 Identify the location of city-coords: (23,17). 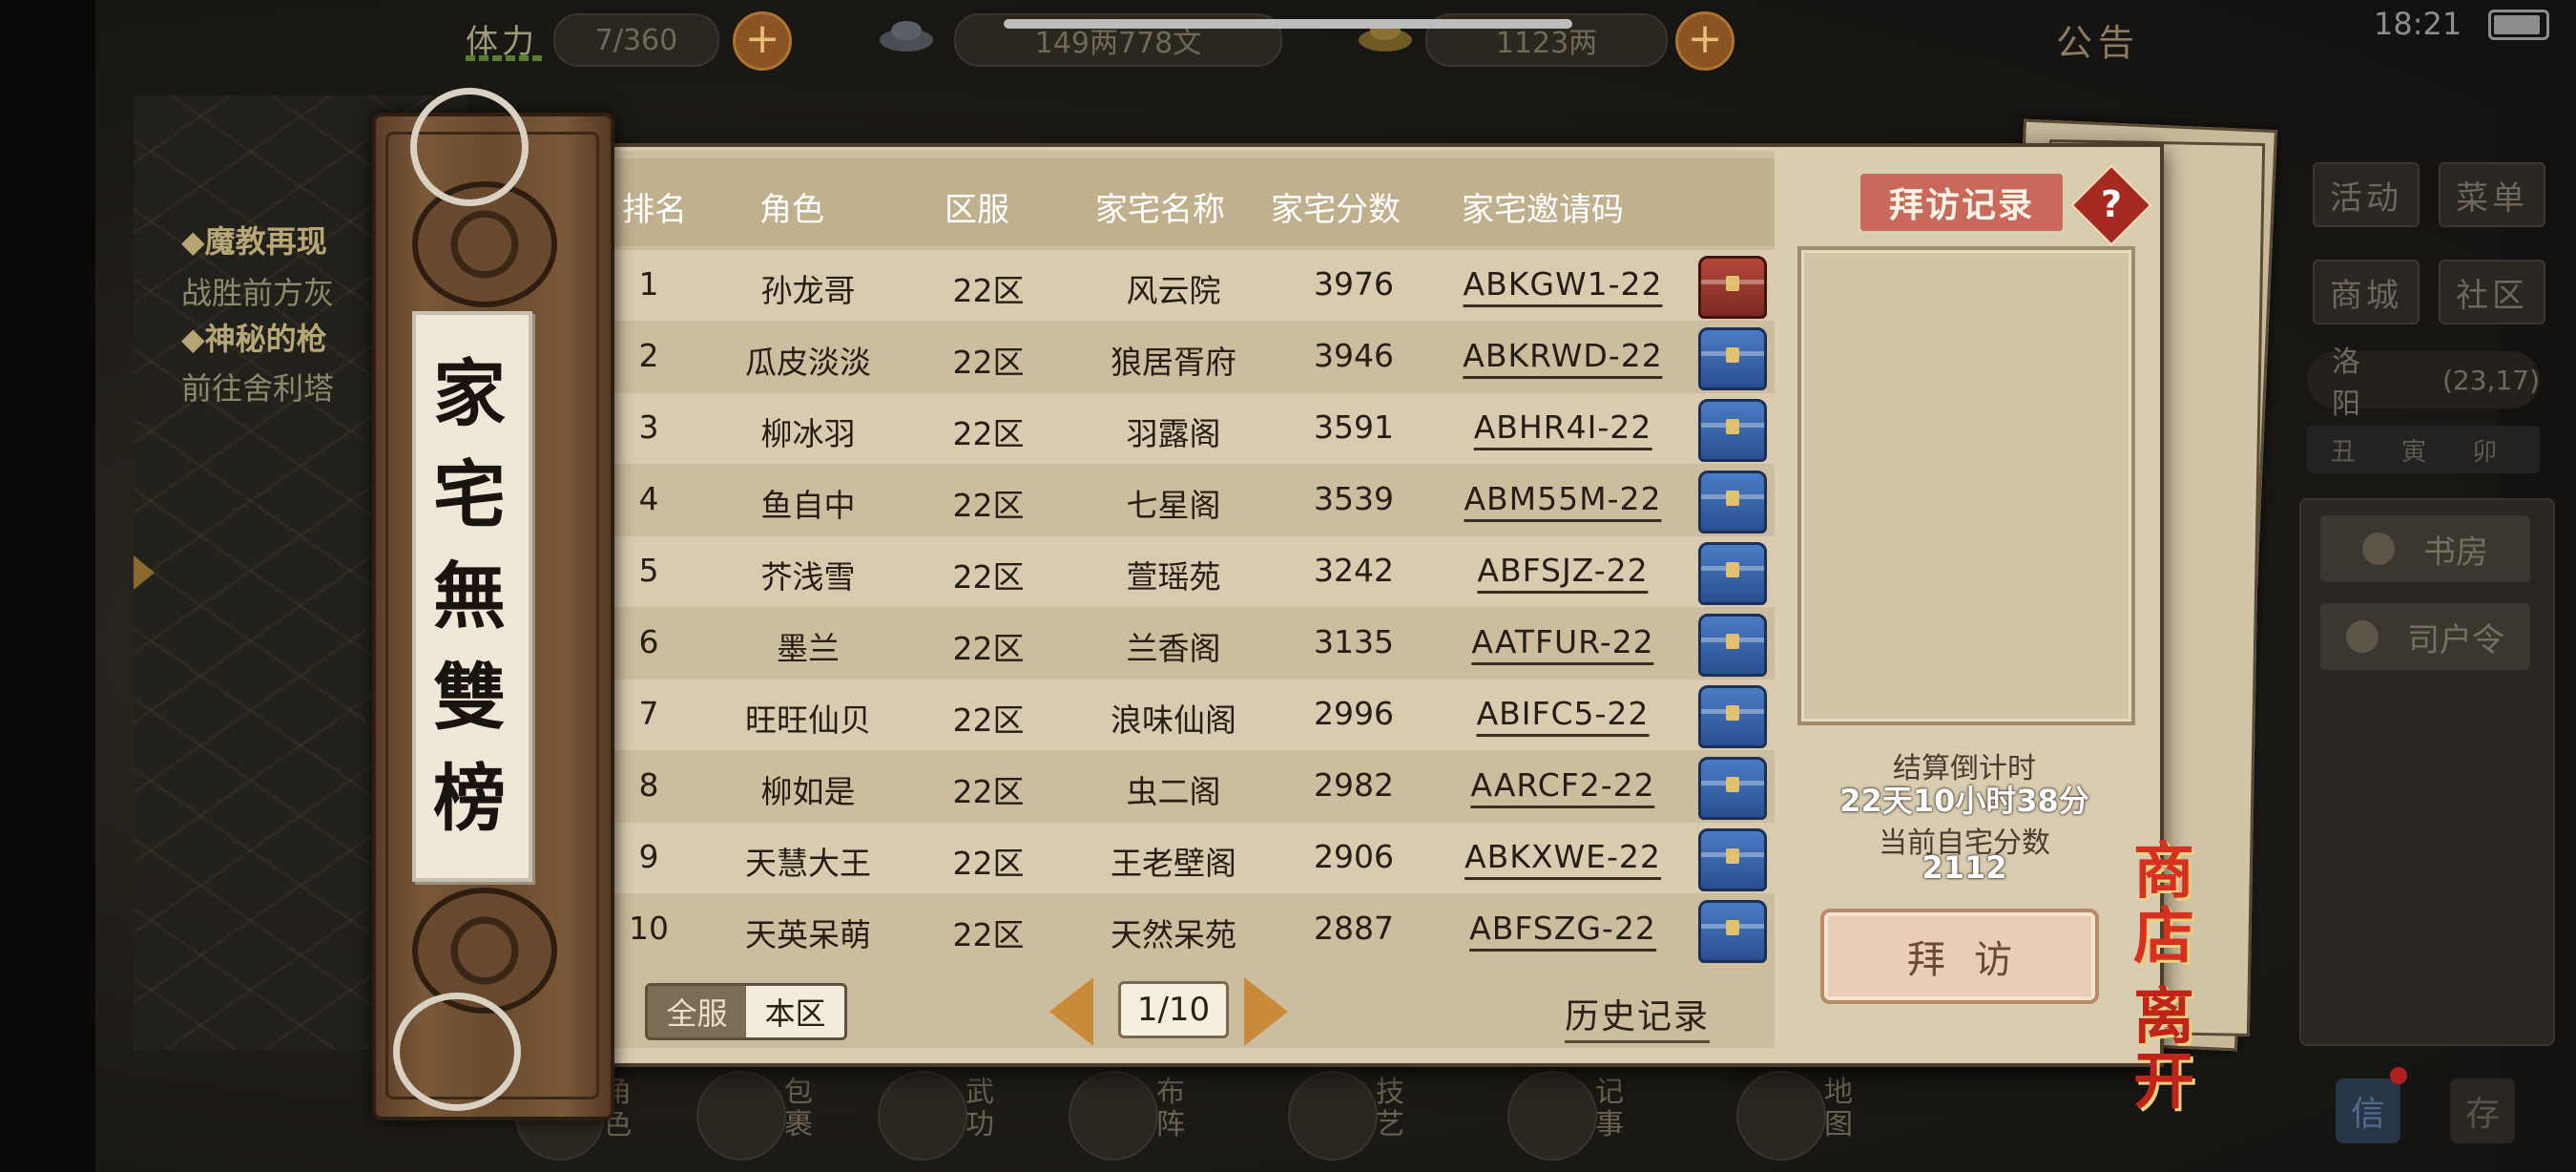
(2490, 380).